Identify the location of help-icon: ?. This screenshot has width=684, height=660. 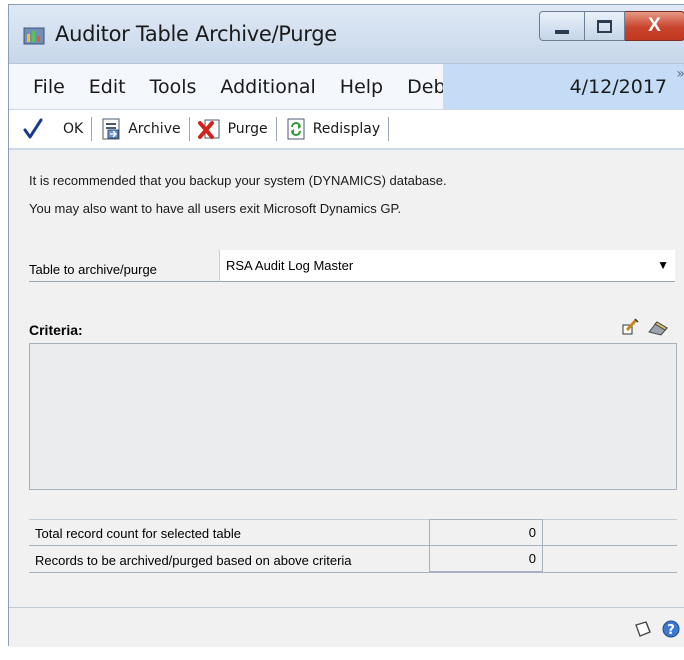
(671, 629).